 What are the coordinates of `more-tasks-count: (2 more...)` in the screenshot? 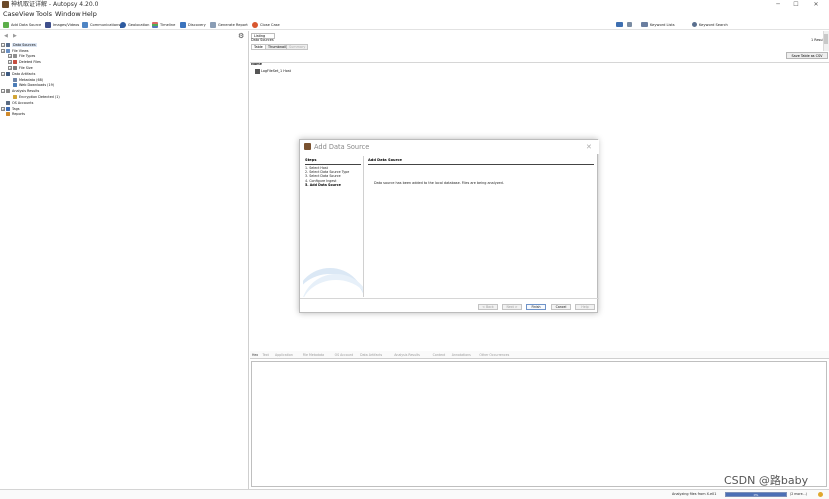 It's located at (798, 494).